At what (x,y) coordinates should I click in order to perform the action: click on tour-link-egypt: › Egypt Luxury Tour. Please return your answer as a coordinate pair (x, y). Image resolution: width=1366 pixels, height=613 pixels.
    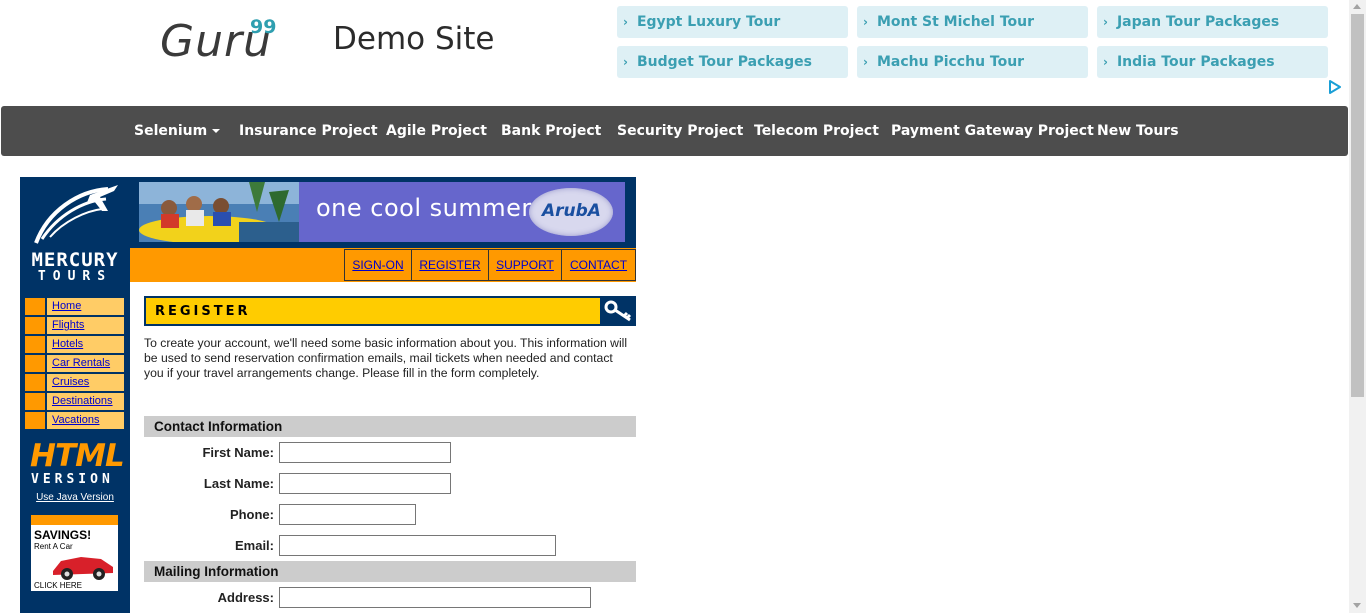
    Looking at the image, I should click on (732, 22).